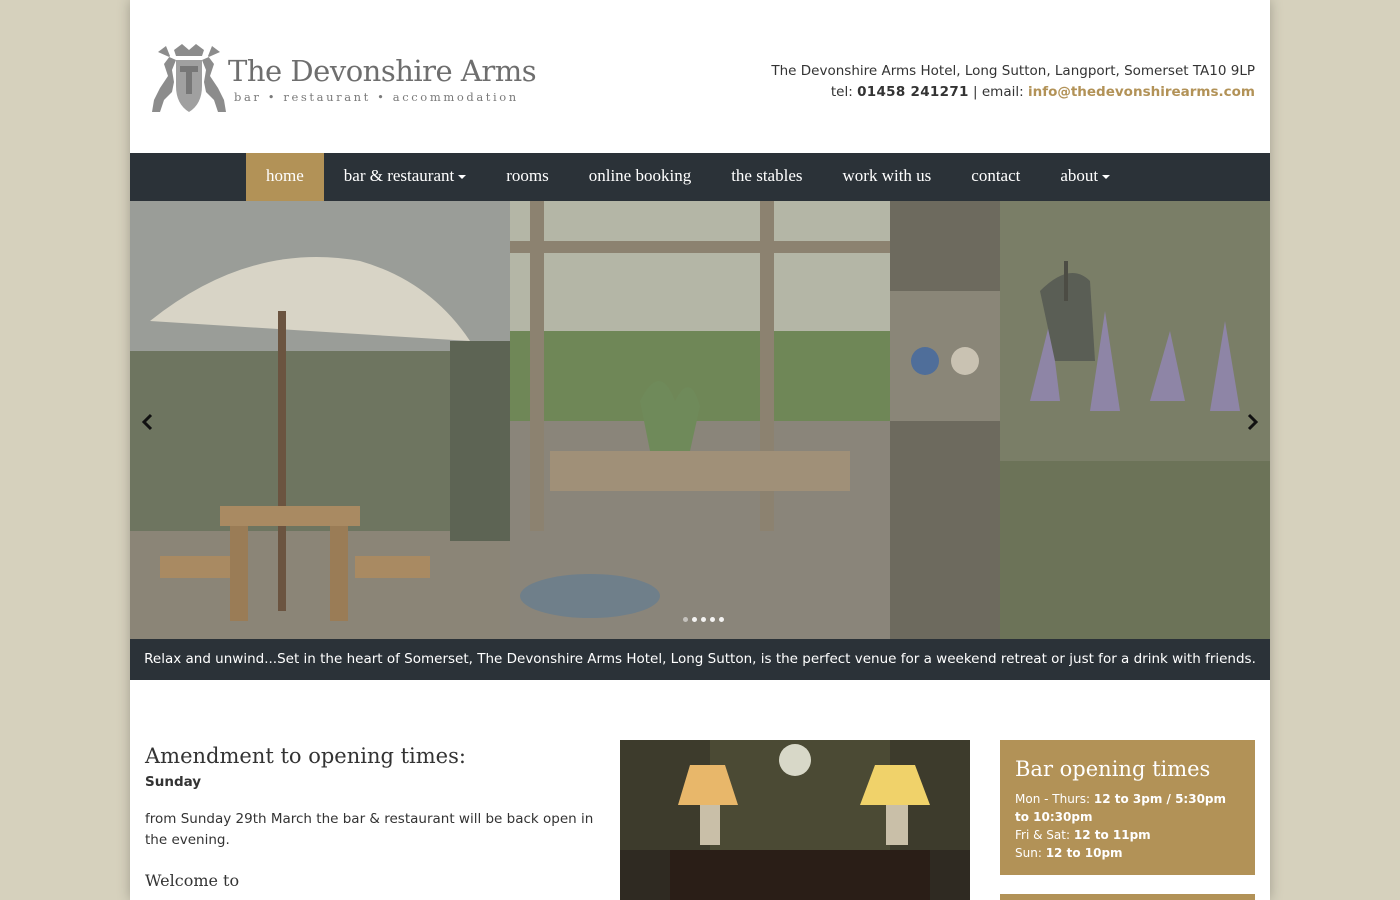 This screenshot has height=900, width=1400. Describe the element at coordinates (1127, 897) in the screenshot. I see `secondary-info-box` at that location.